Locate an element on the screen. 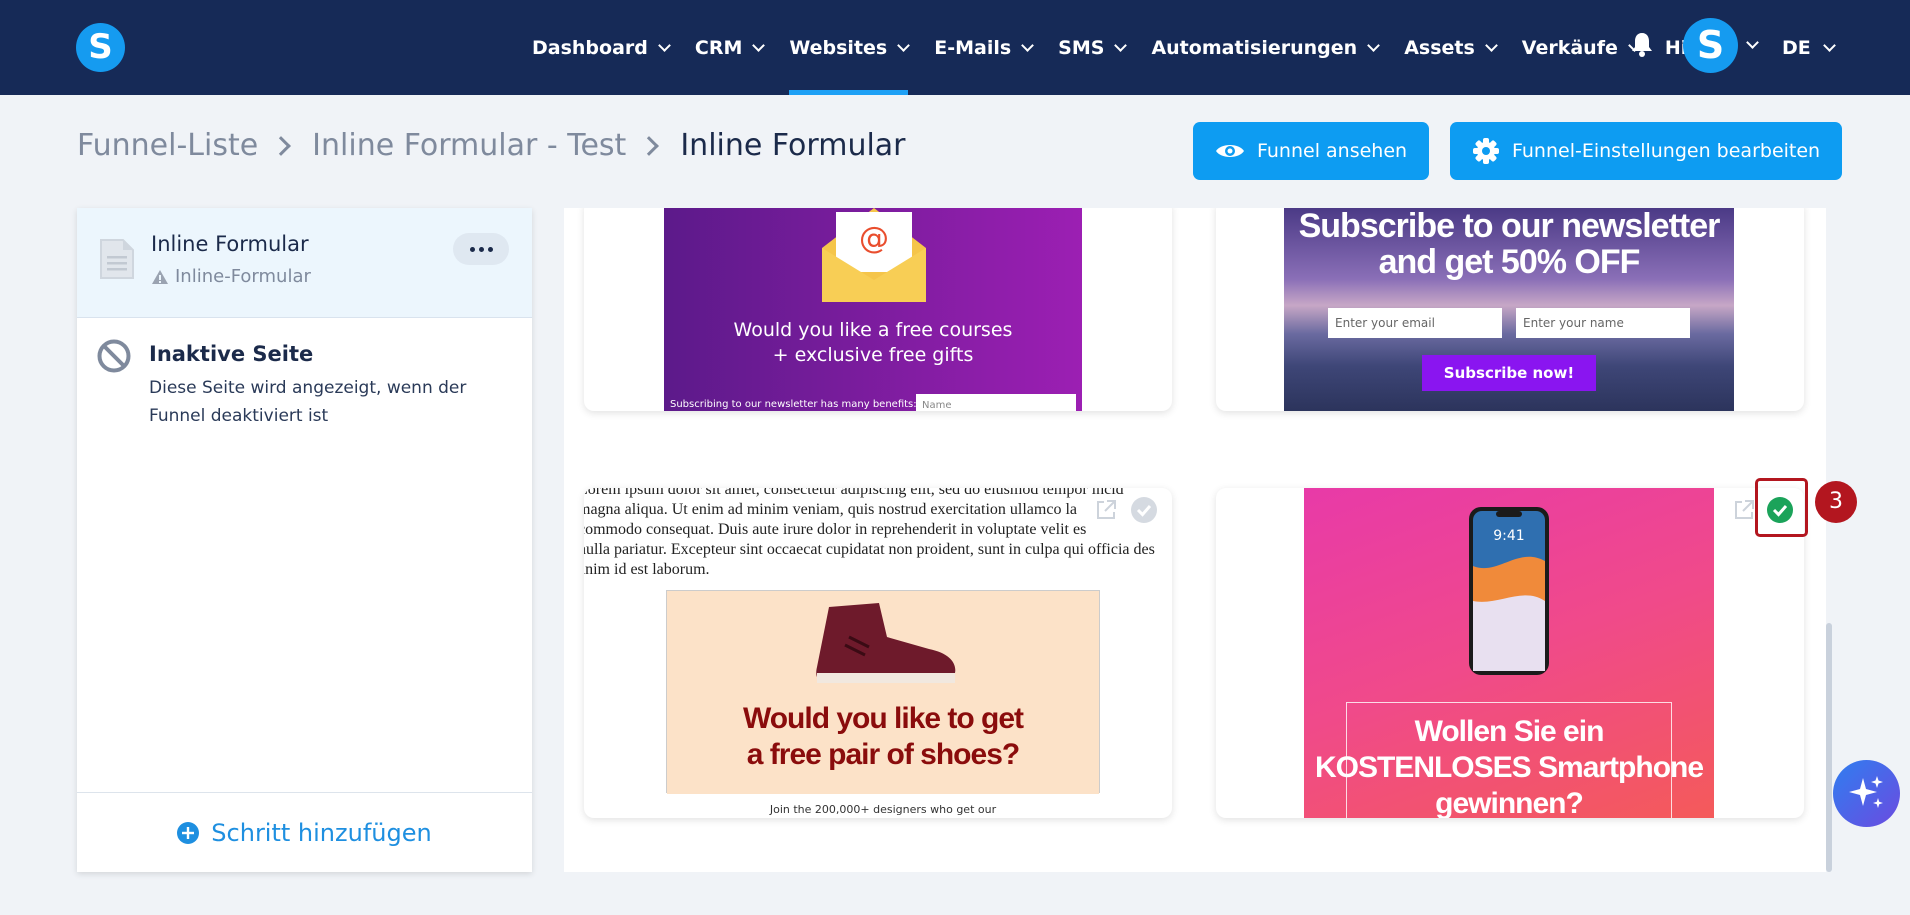 The height and width of the screenshot is (915, 1910). template-name-field: Name is located at coordinates (996, 402).